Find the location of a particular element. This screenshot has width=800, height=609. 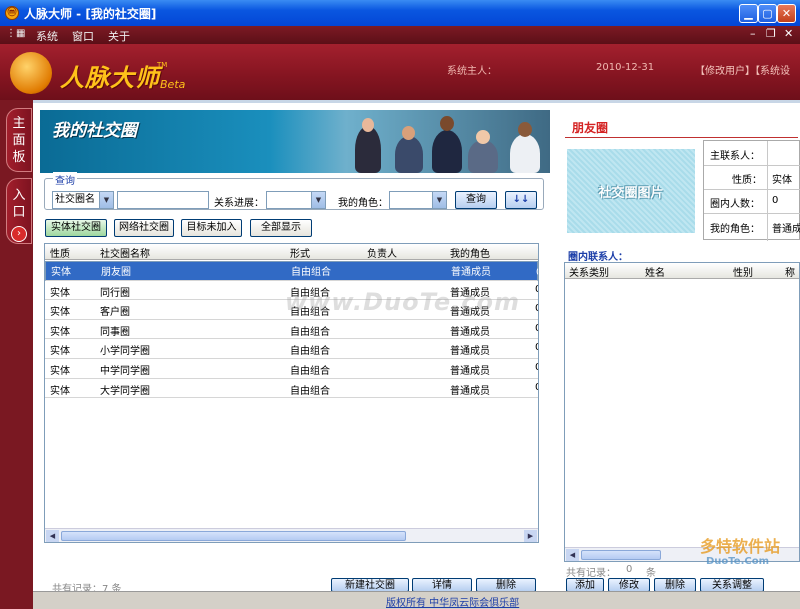

table-row: 实体 同事圈 自由组合 普通成员 0 is located at coordinates (291, 330).